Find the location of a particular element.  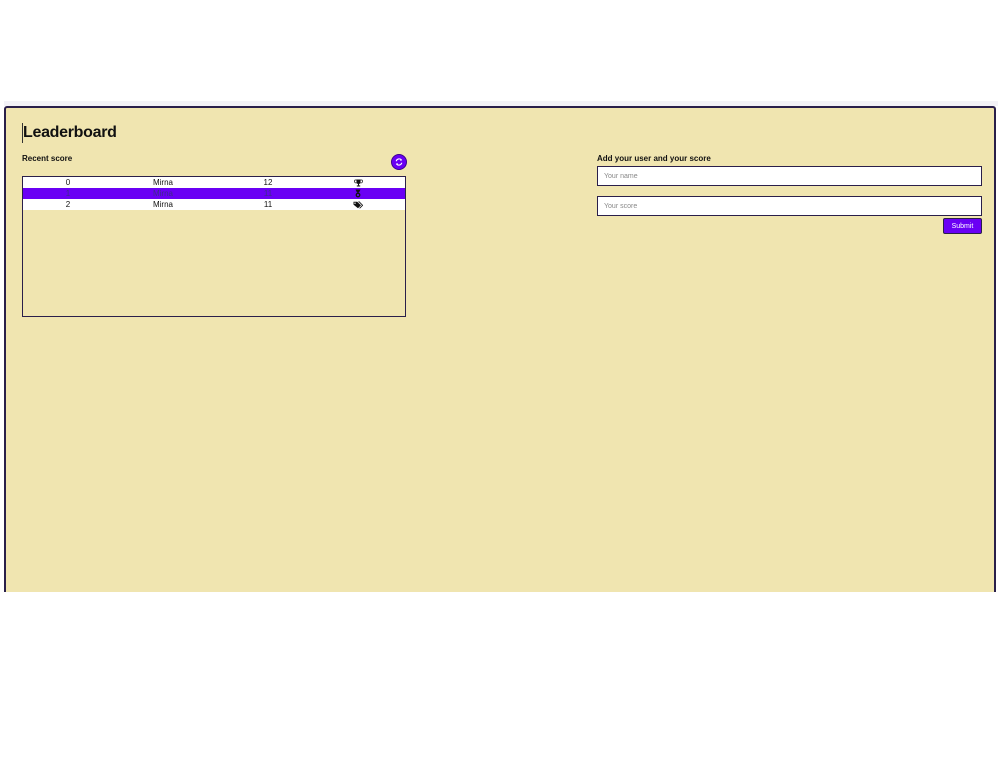

refresh-icon is located at coordinates (399, 162).